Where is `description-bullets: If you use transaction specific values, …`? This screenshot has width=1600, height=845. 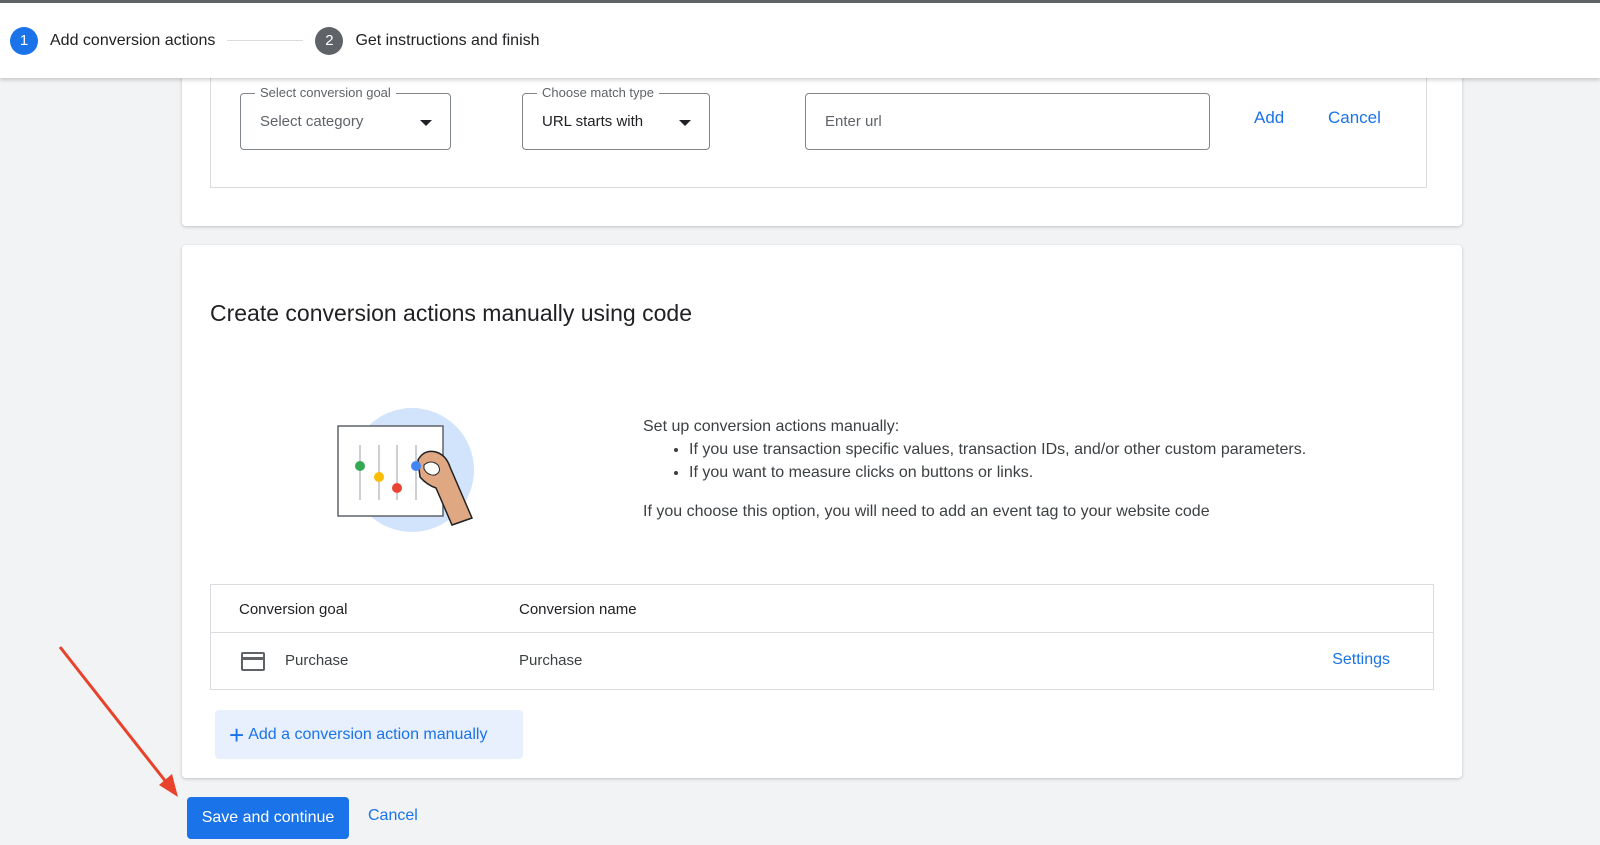
description-bullets: If you use transaction specific values, … is located at coordinates (997, 461).